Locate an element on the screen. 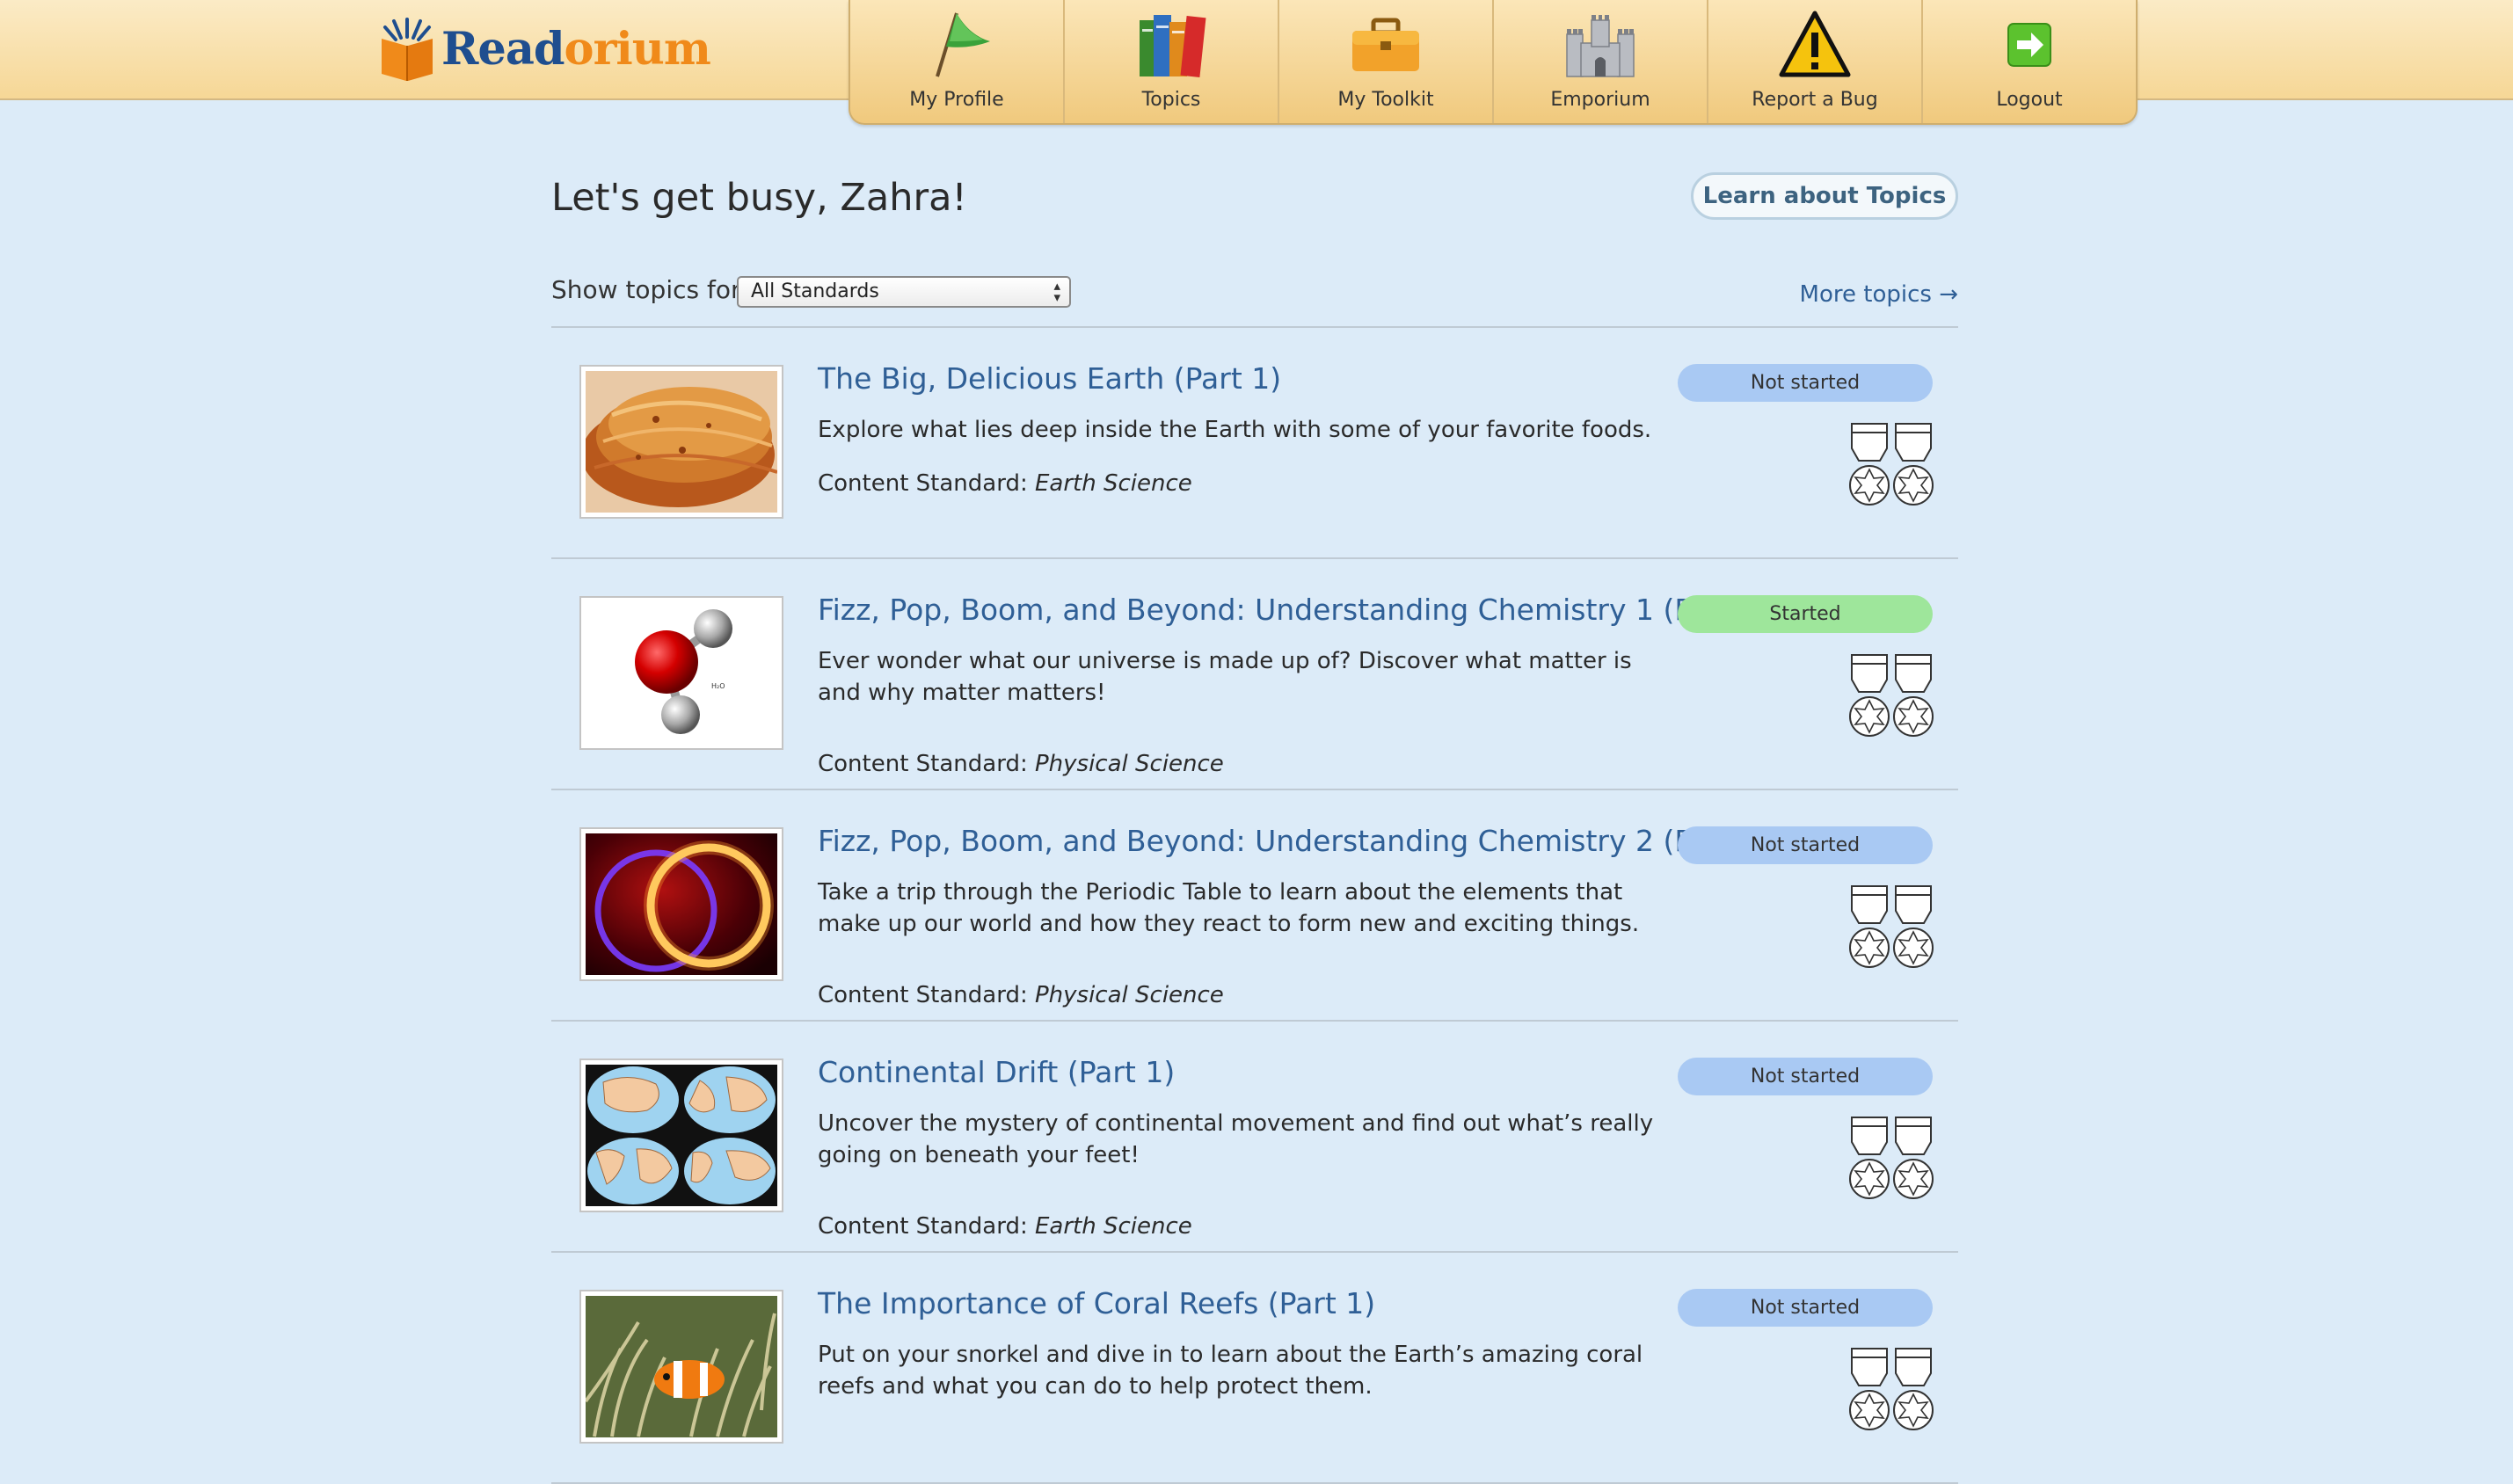 The width and height of the screenshot is (2513, 1484). topic-title: Continental Drift (Part 1) is located at coordinates (996, 1072).